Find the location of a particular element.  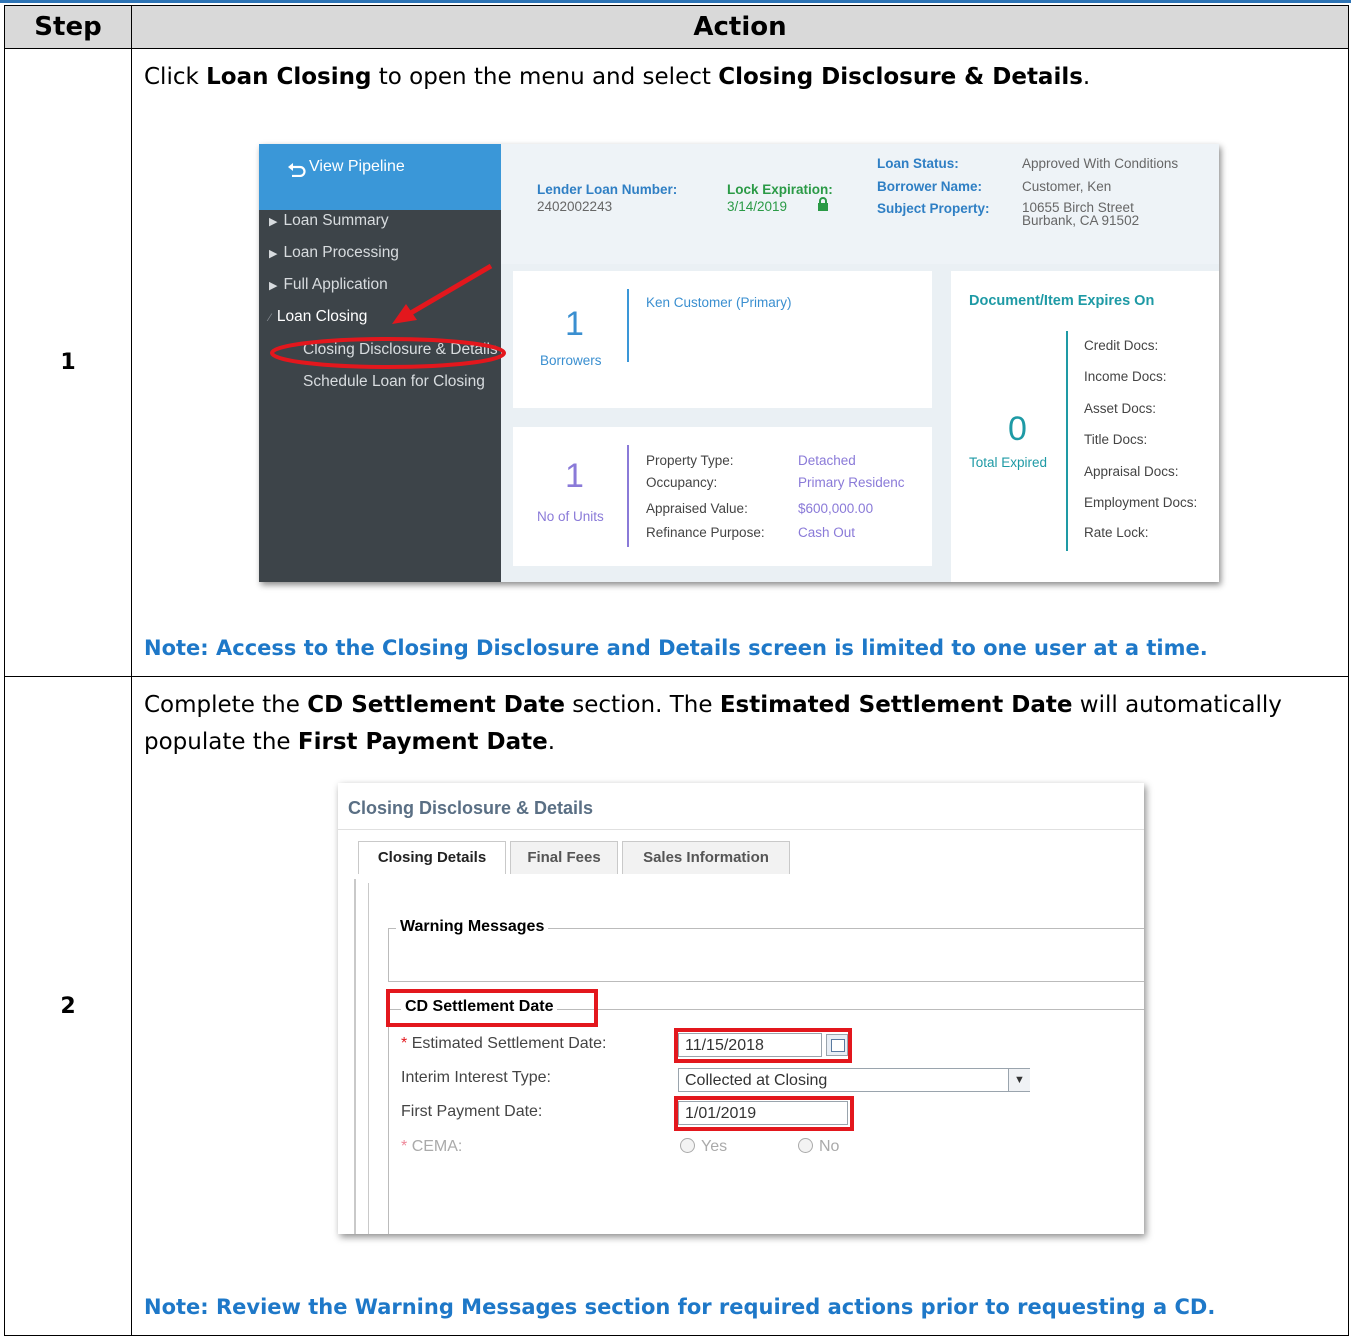

text-bold: Estimated Settlement Date is located at coordinates (896, 705).